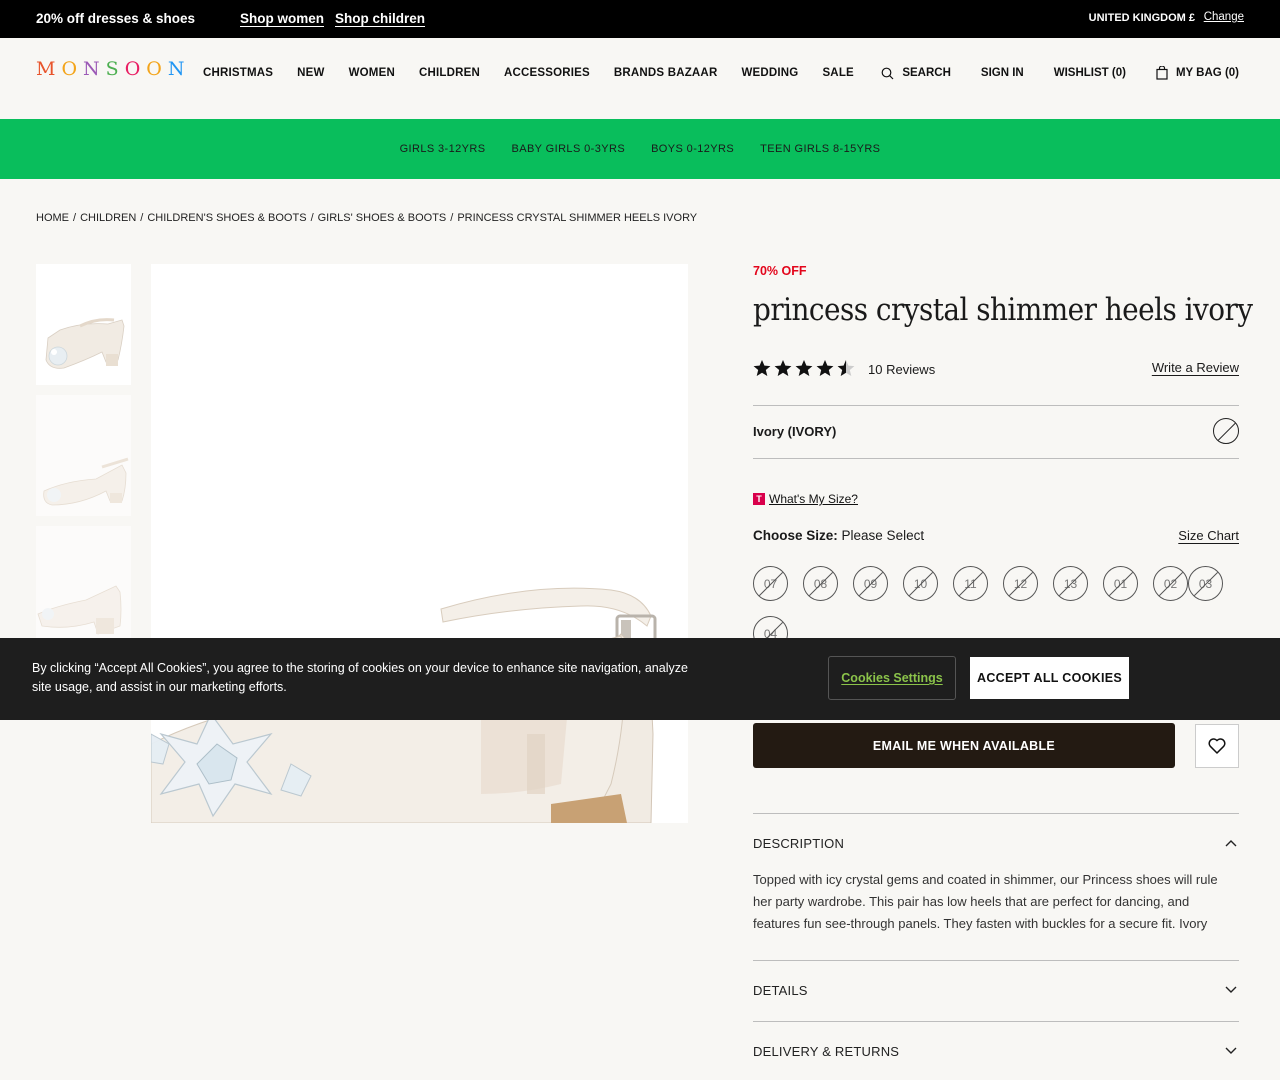 Image resolution: width=1280 pixels, height=1080 pixels. I want to click on breadcrumb-item: PRINCESS CRYSTAL SHIMMER HEELS IVORY, so click(577, 218).